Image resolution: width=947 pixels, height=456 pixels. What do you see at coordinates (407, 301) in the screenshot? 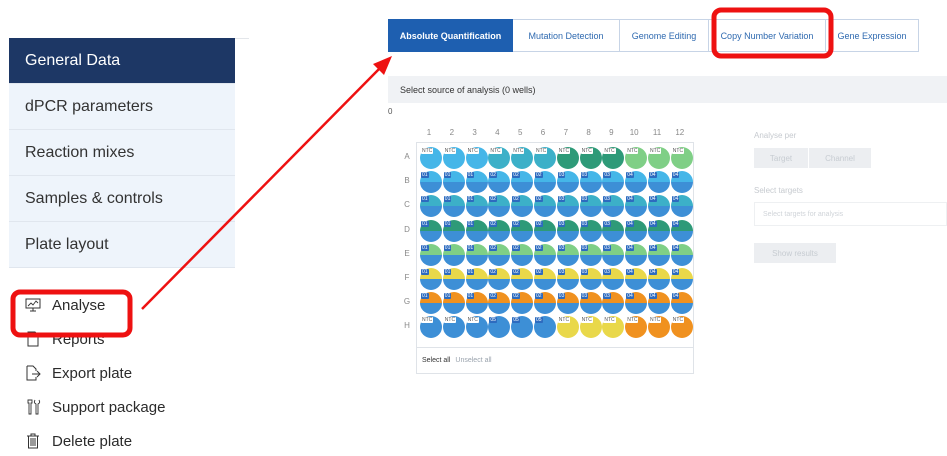
I see `plate-row-header: G` at bounding box center [407, 301].